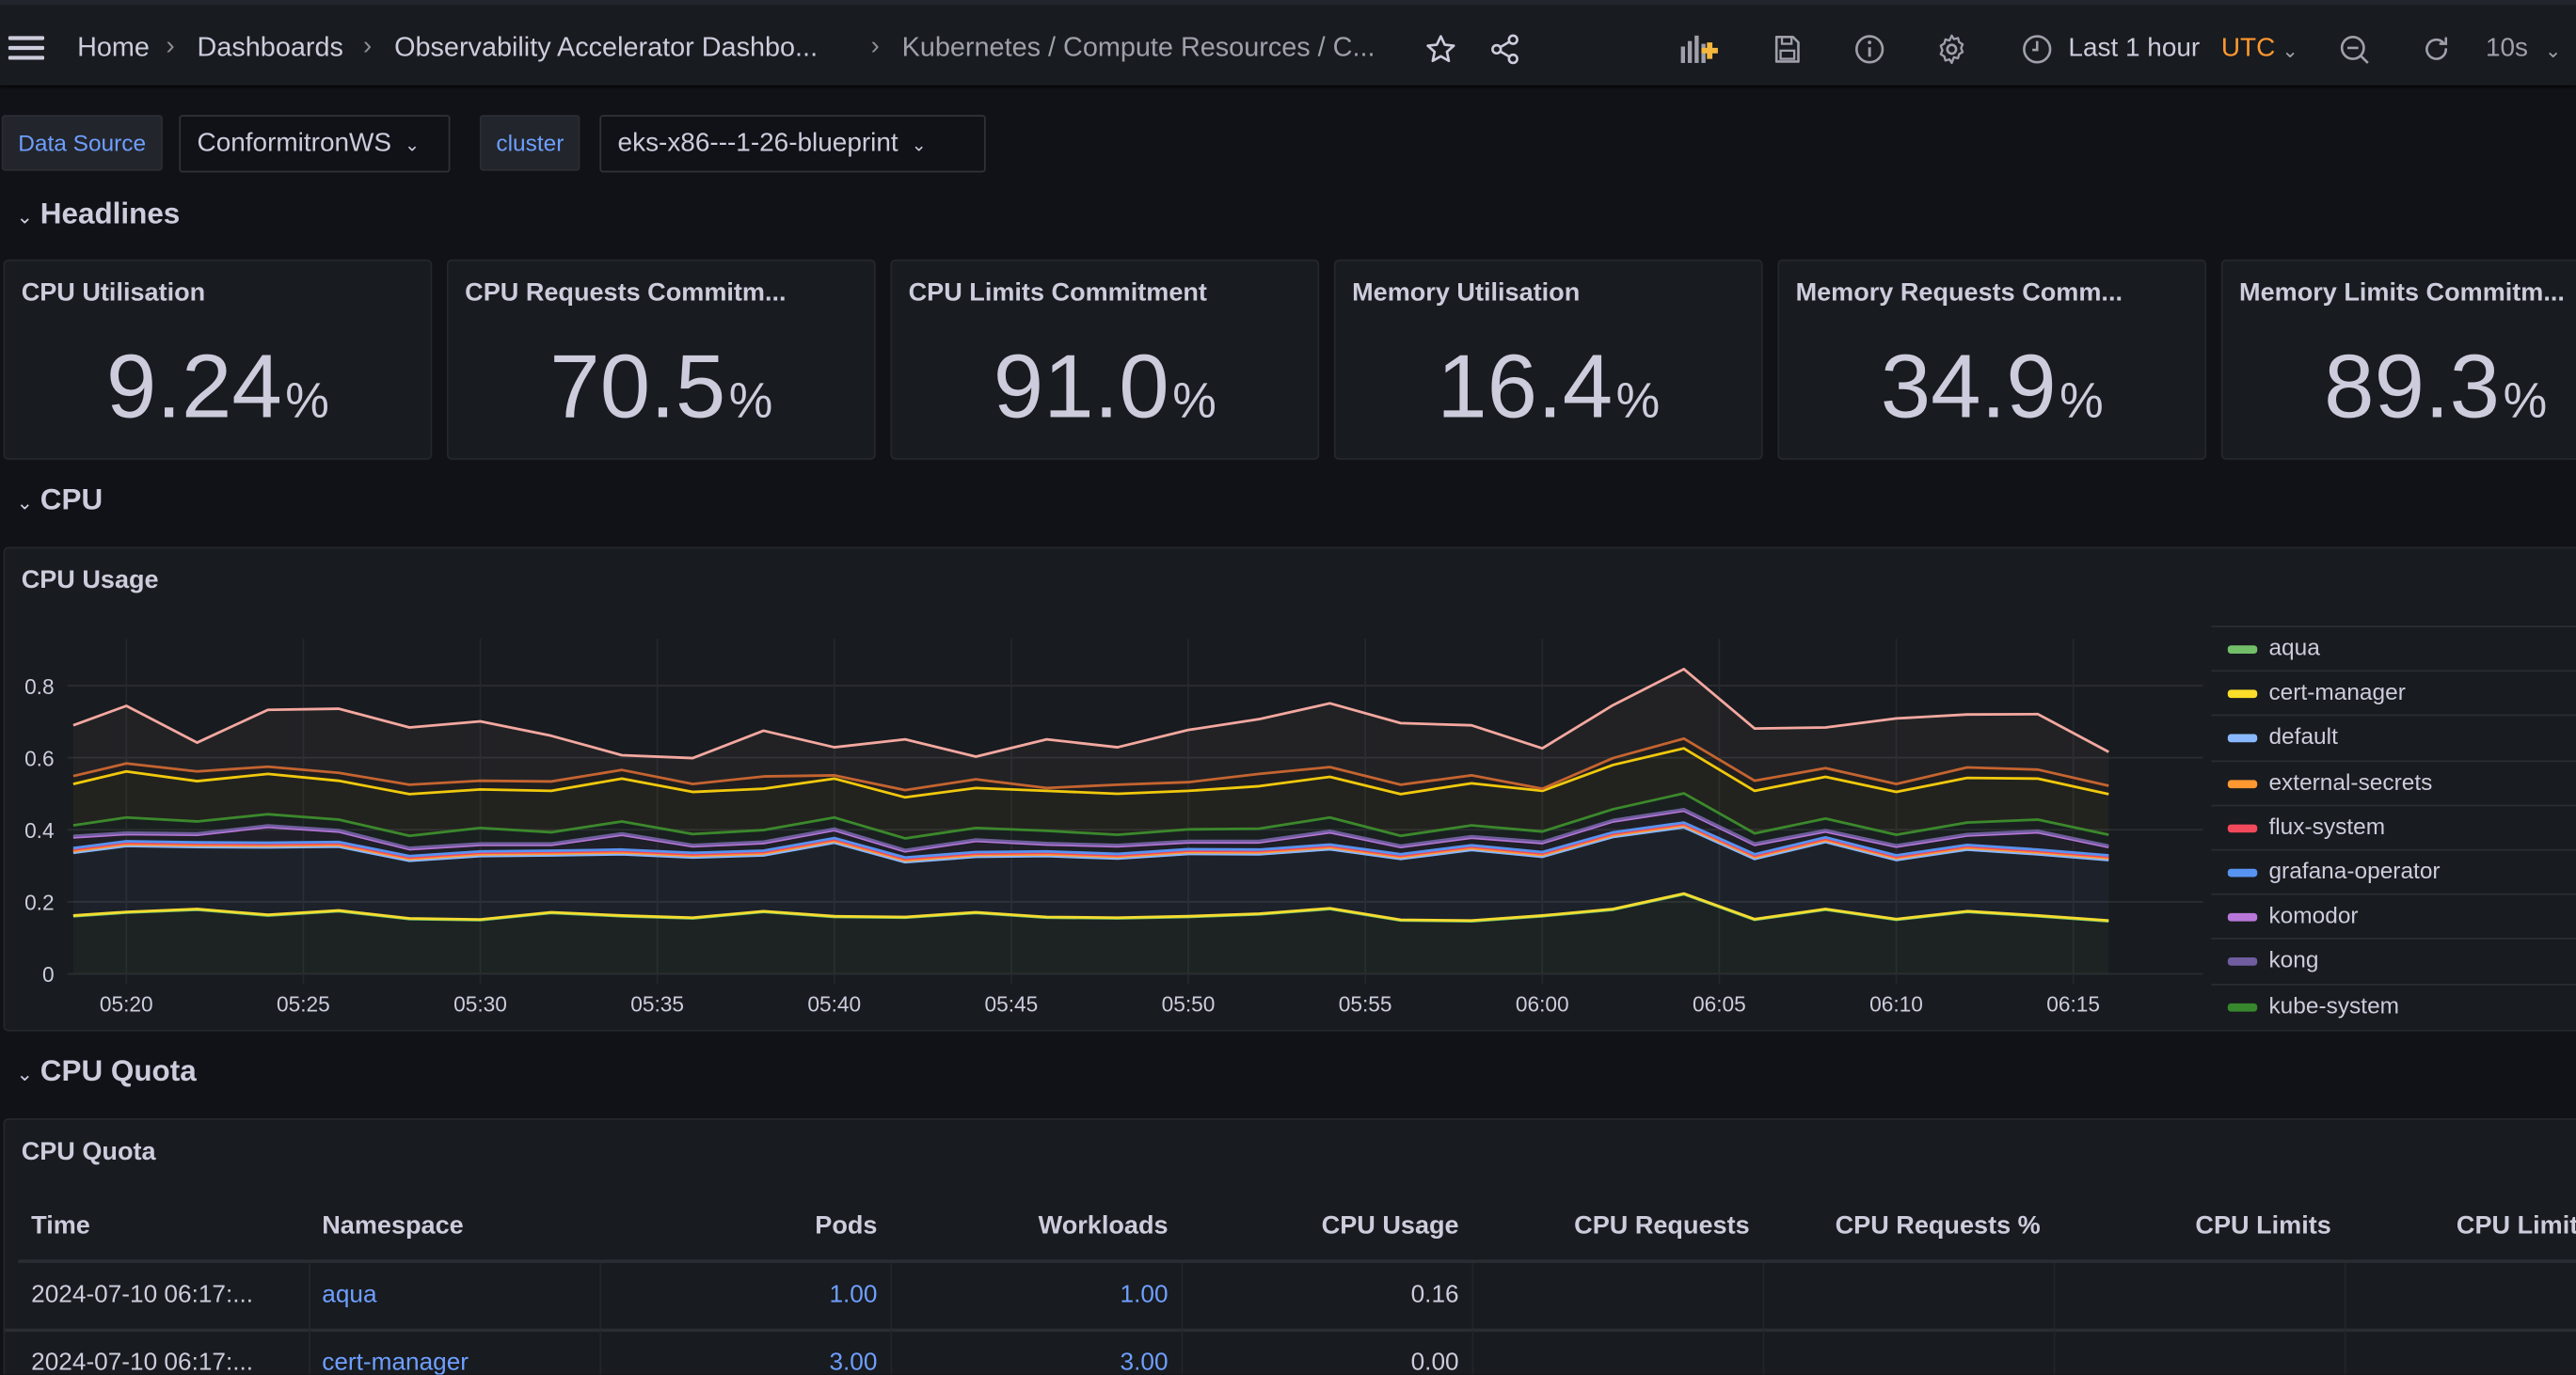  What do you see at coordinates (1968, 386) in the screenshot?
I see `stat-value: 34.9` at bounding box center [1968, 386].